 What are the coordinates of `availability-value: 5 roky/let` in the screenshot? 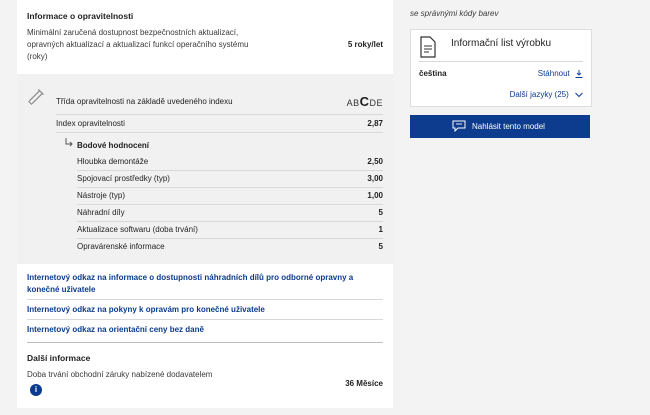 It's located at (365, 44).